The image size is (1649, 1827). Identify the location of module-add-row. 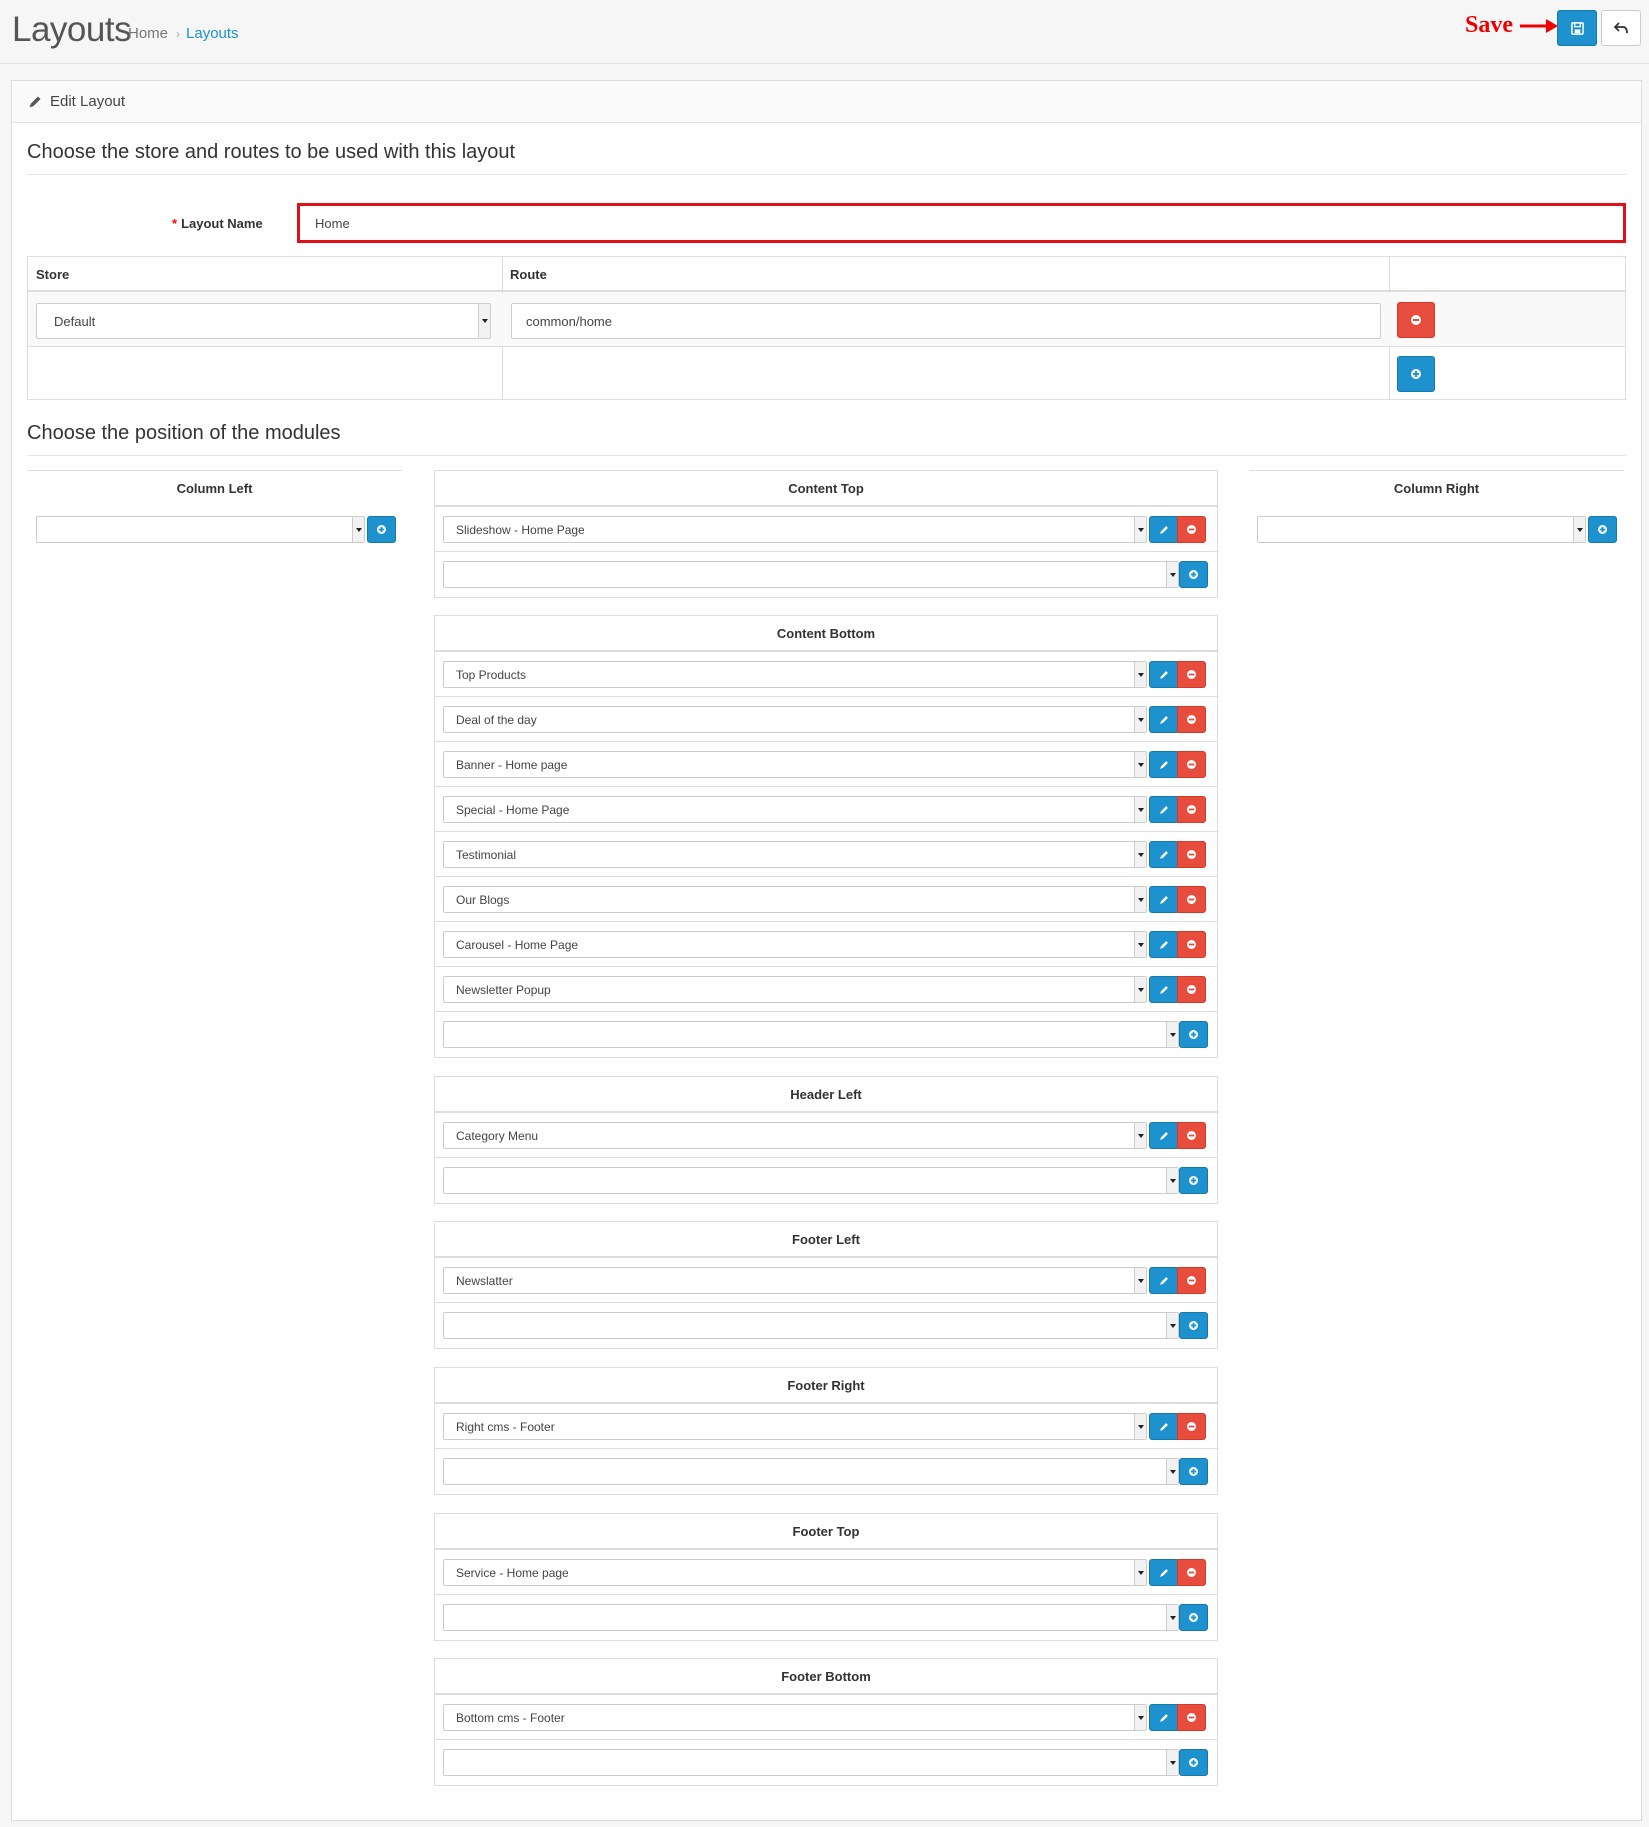
(826, 1617).